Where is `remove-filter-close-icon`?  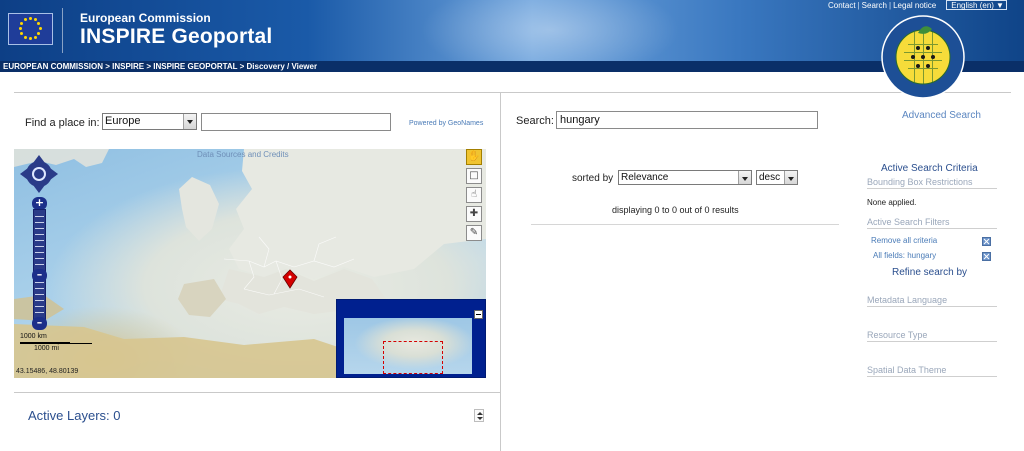
remove-filter-close-icon is located at coordinates (986, 256).